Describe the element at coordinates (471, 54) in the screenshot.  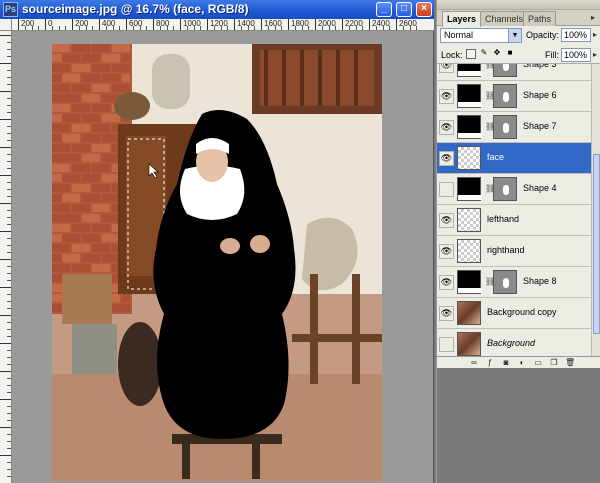
I see `lock-transparency-icon` at that location.